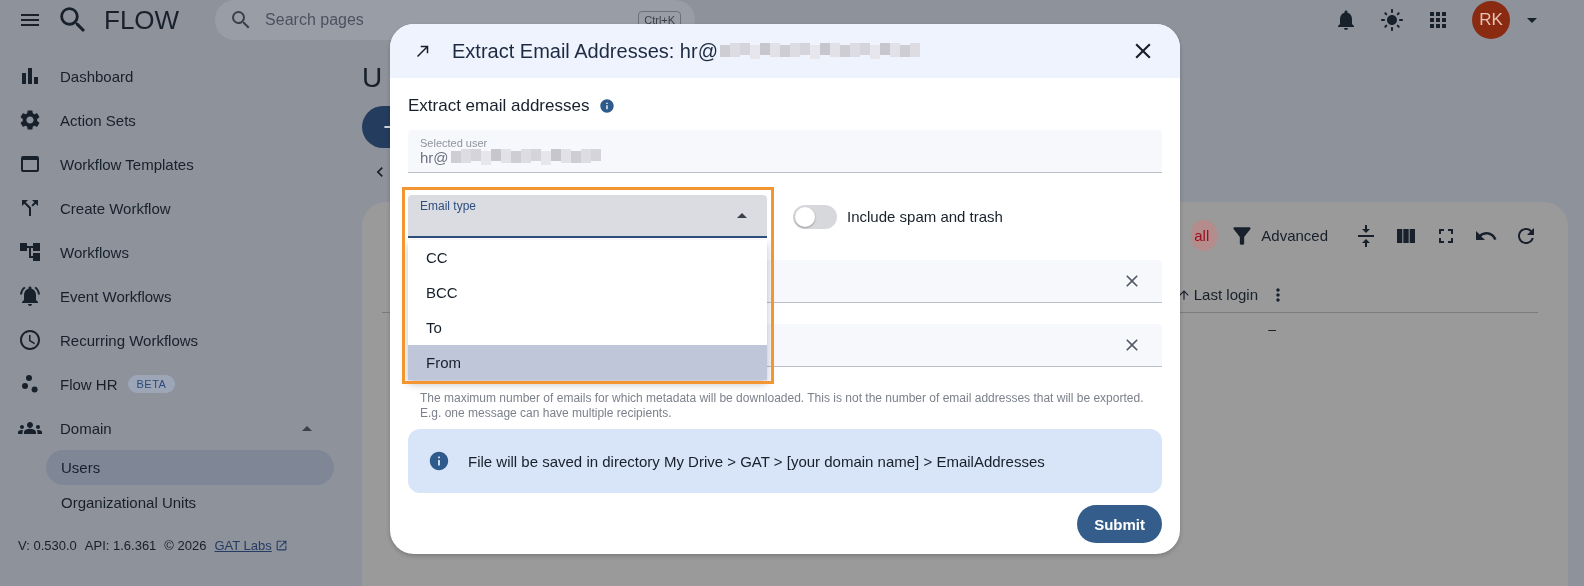 The image size is (1584, 586). Describe the element at coordinates (175, 164) in the screenshot. I see `sidebar-item: Workflow Templates` at that location.